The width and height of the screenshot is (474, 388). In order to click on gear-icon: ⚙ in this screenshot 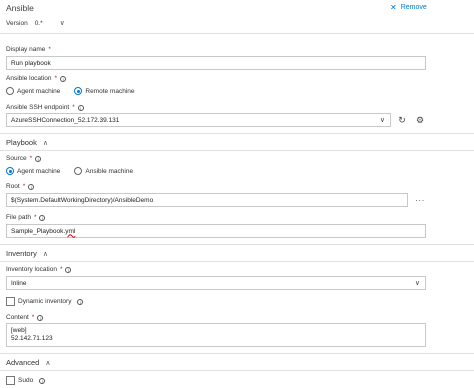, I will do `click(420, 120)`.